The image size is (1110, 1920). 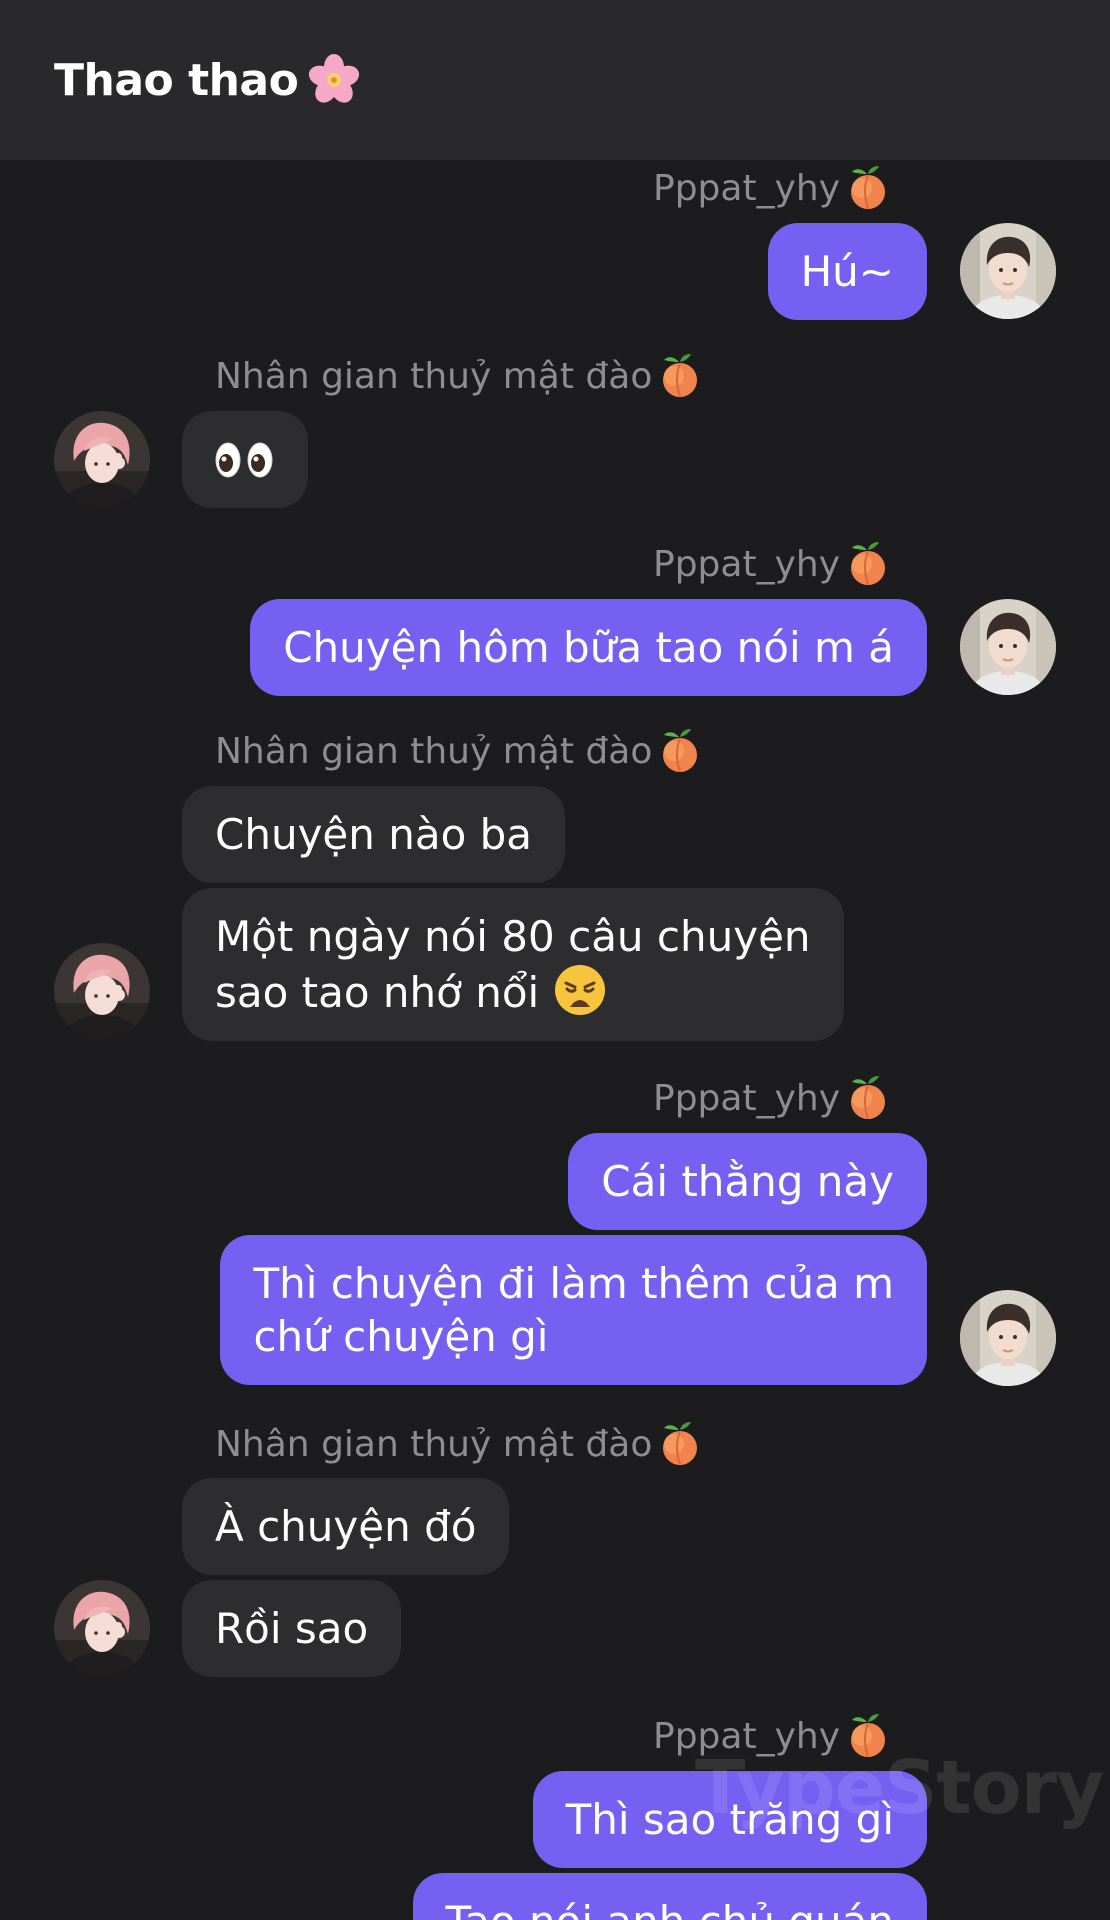 I want to click on chat-header: Thao thao, so click(x=555, y=80).